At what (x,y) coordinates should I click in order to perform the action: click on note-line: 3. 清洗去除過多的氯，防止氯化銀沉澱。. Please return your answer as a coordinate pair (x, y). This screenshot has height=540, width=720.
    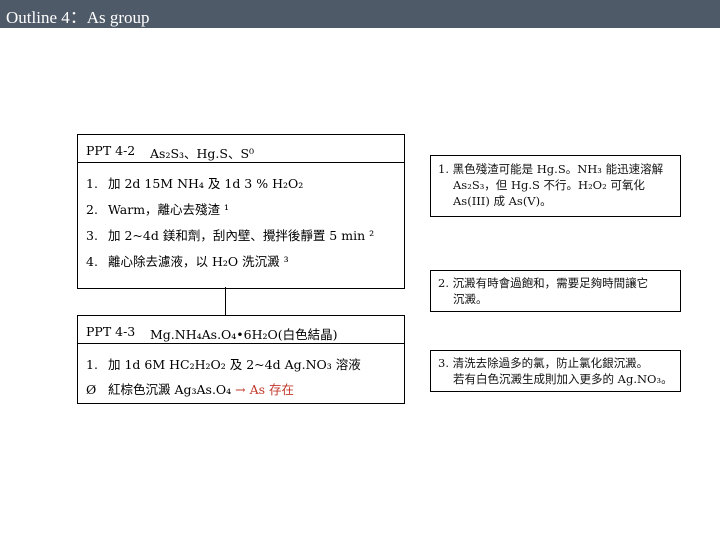
    Looking at the image, I should click on (543, 363).